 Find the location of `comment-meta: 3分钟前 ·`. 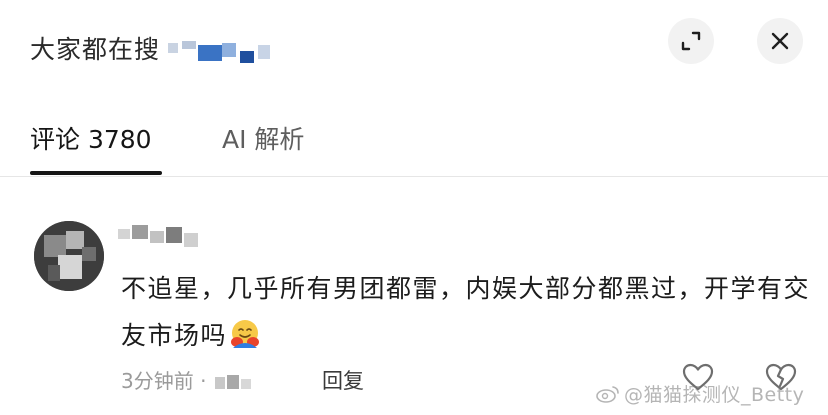

comment-meta: 3分钟前 · is located at coordinates (188, 379).